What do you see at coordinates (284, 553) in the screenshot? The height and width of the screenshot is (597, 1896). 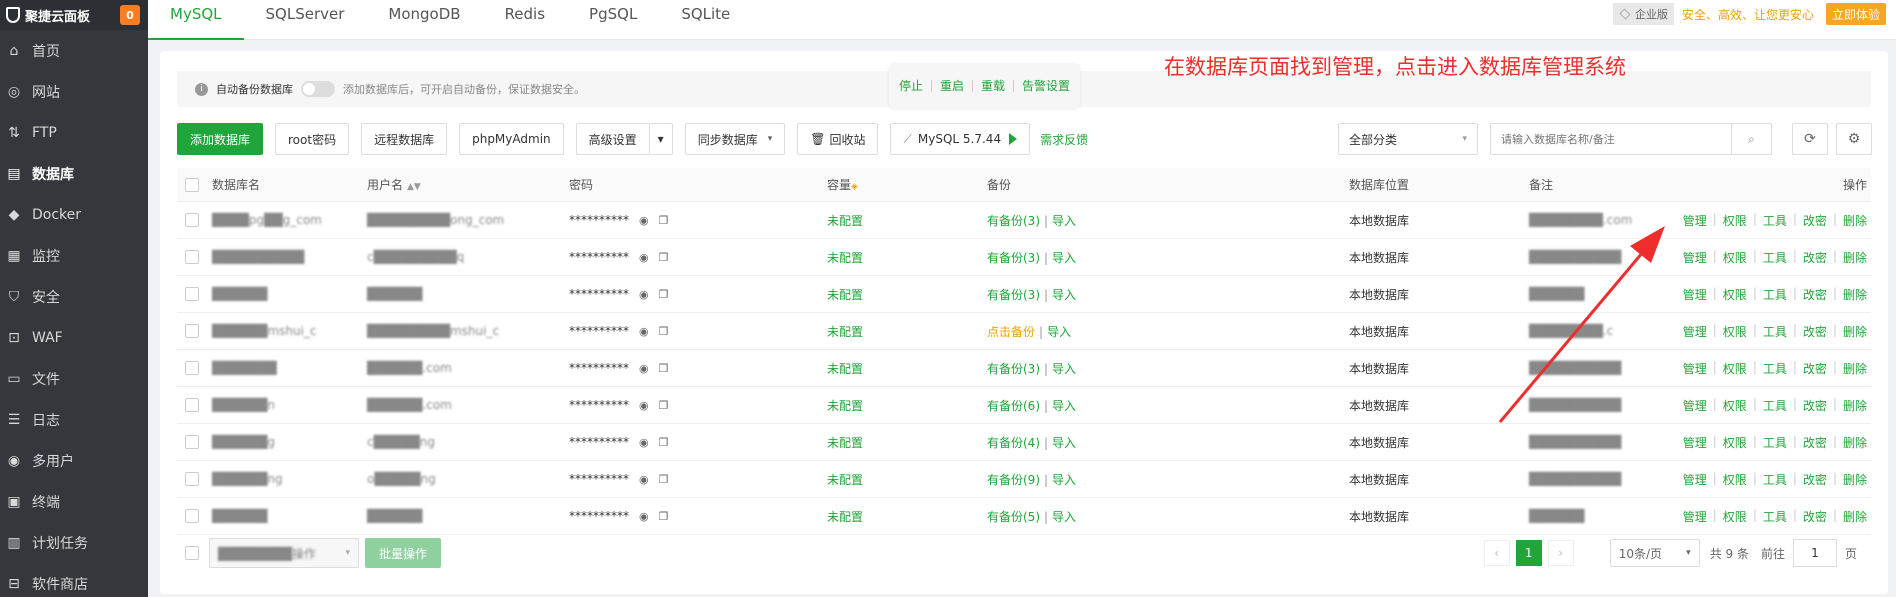 I see `batch-action-select: ████████操作 ▾` at bounding box center [284, 553].